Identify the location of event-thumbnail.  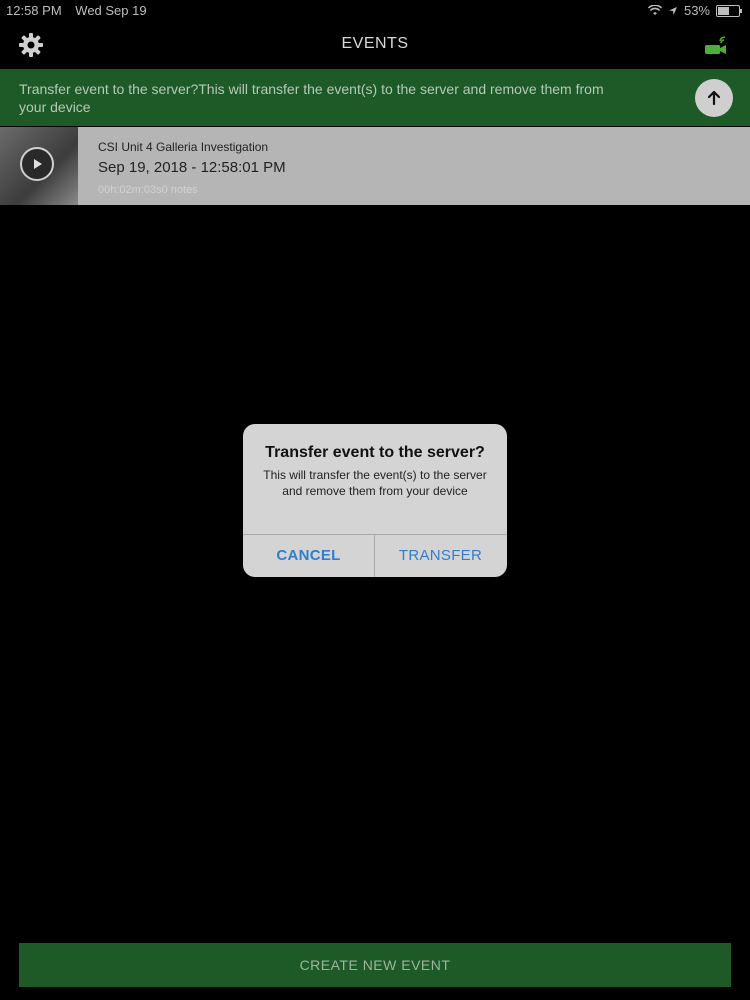
(39, 166).